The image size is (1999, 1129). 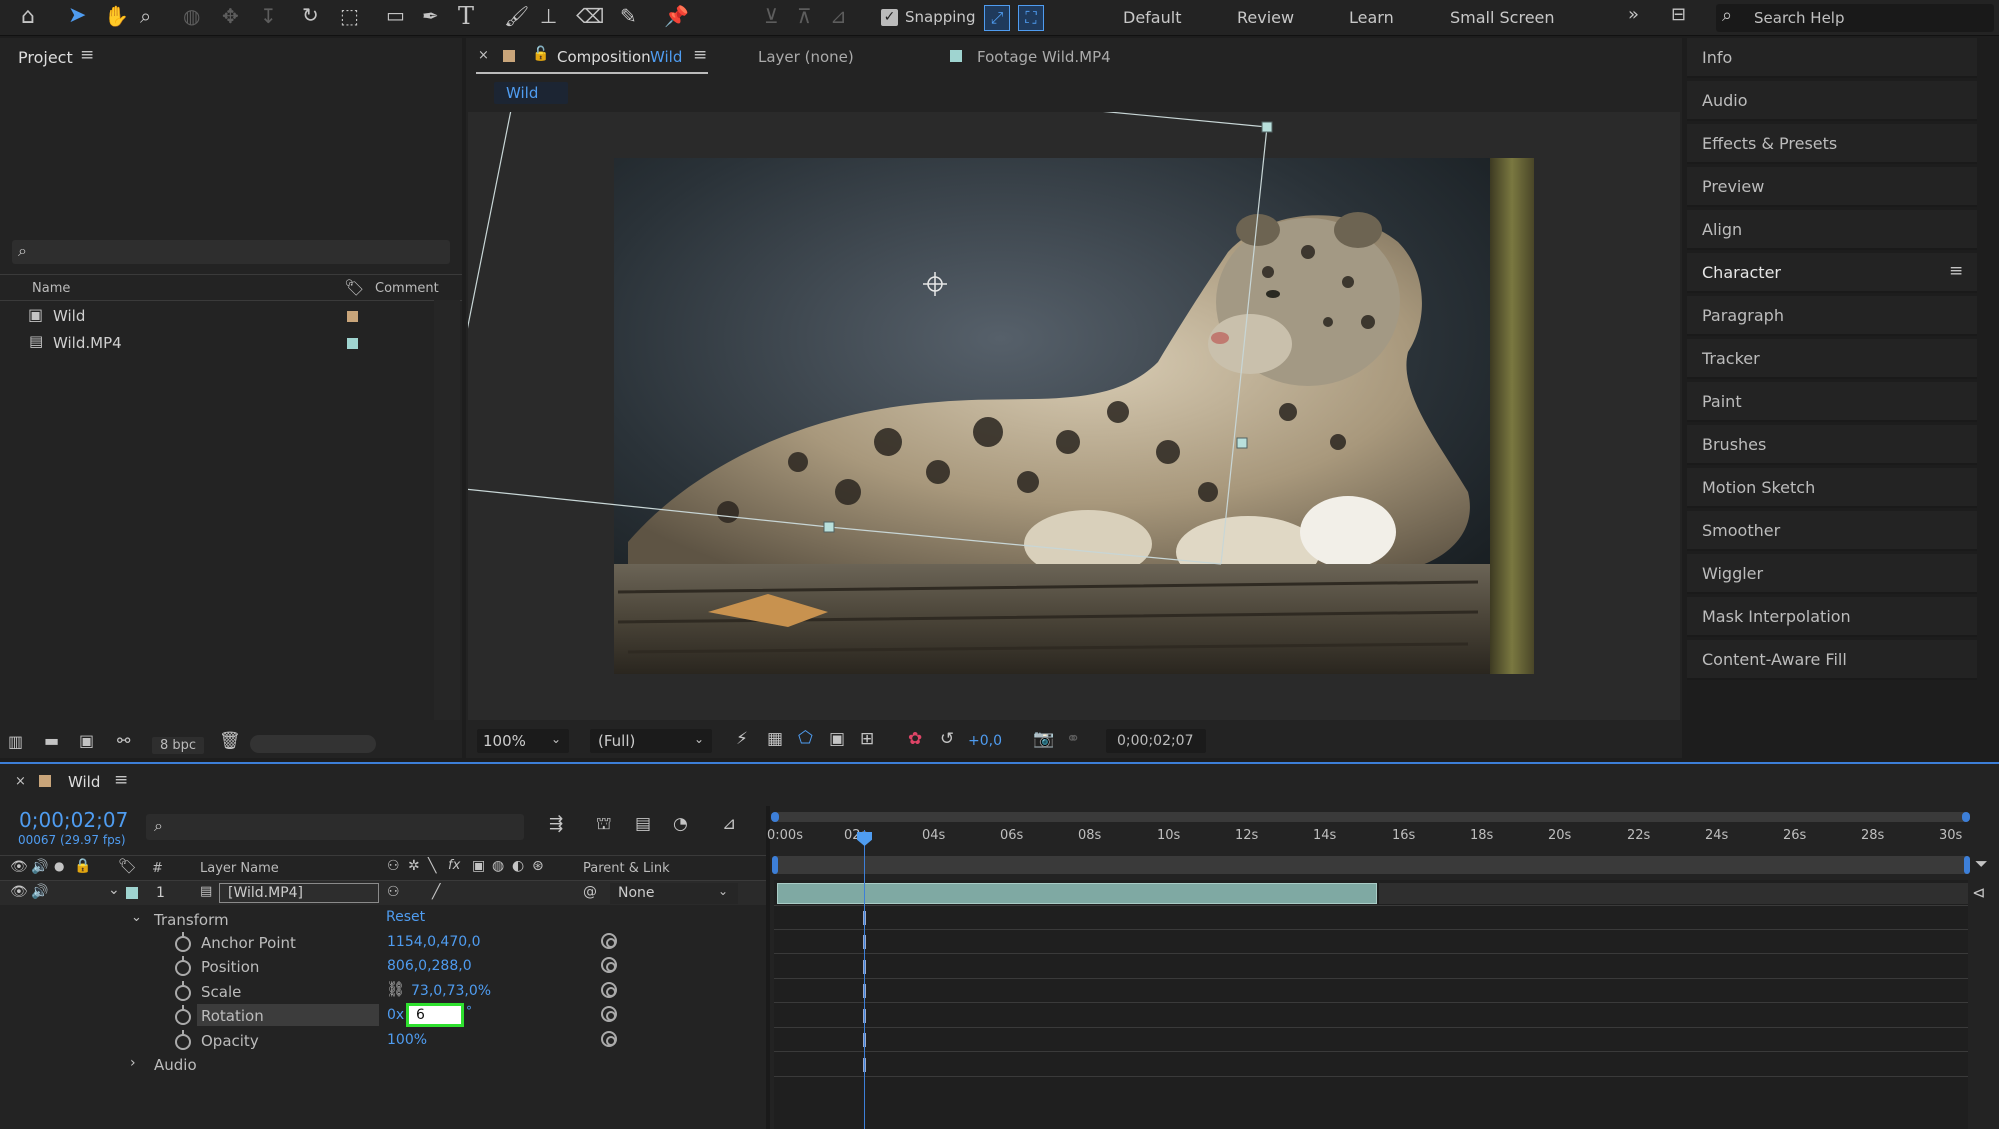 What do you see at coordinates (1633, 15) in the screenshot?
I see `chevron-double-right-icon: »` at bounding box center [1633, 15].